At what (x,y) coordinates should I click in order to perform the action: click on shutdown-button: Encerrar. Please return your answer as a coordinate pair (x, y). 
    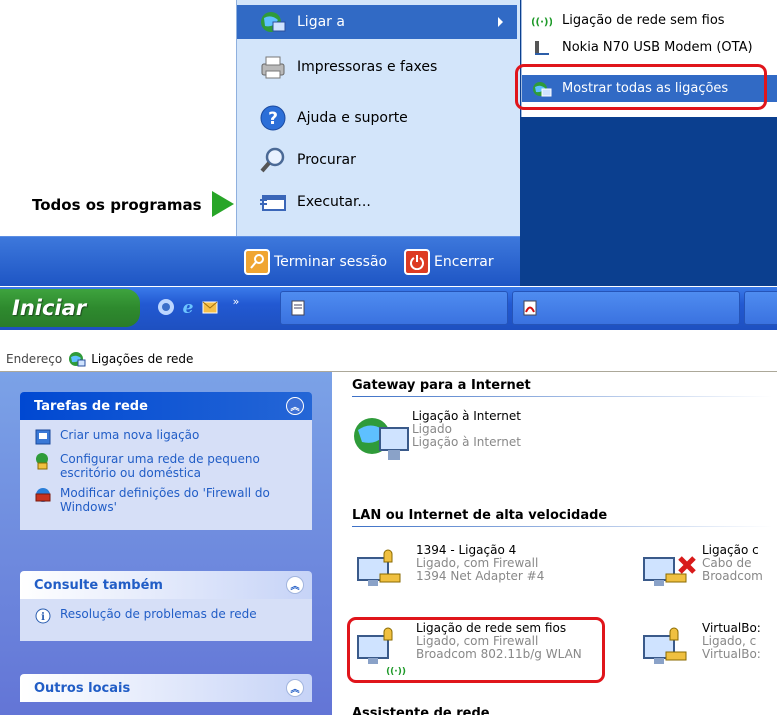
    Looking at the image, I should click on (449, 262).